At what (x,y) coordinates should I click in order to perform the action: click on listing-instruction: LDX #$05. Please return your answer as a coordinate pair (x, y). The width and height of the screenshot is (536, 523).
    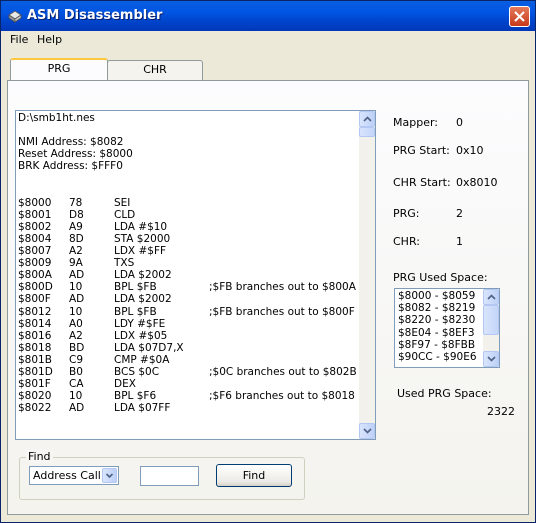
    Looking at the image, I should click on (141, 335).